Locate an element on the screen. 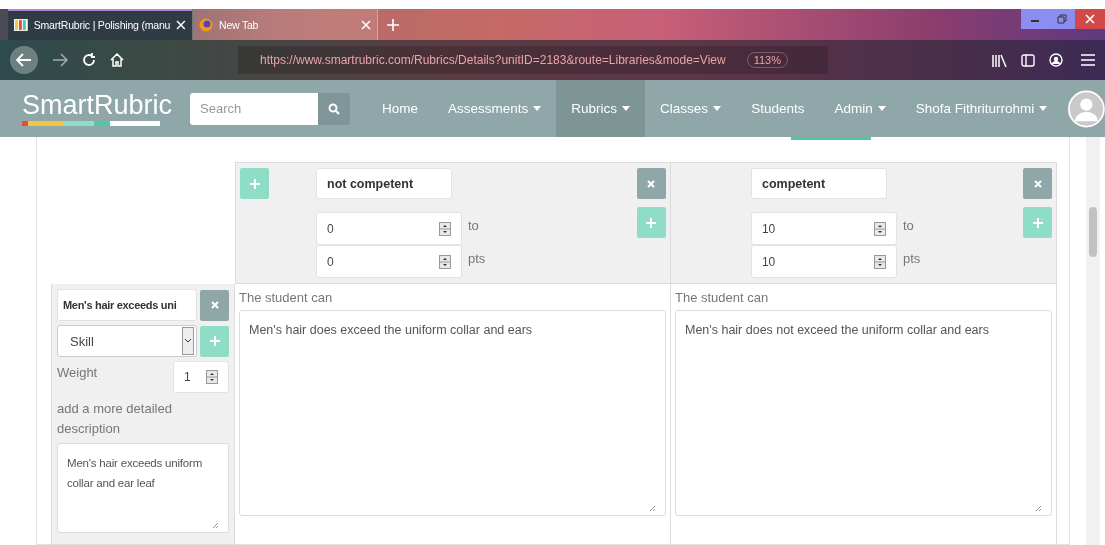  back-arrow-icon is located at coordinates (24, 60).